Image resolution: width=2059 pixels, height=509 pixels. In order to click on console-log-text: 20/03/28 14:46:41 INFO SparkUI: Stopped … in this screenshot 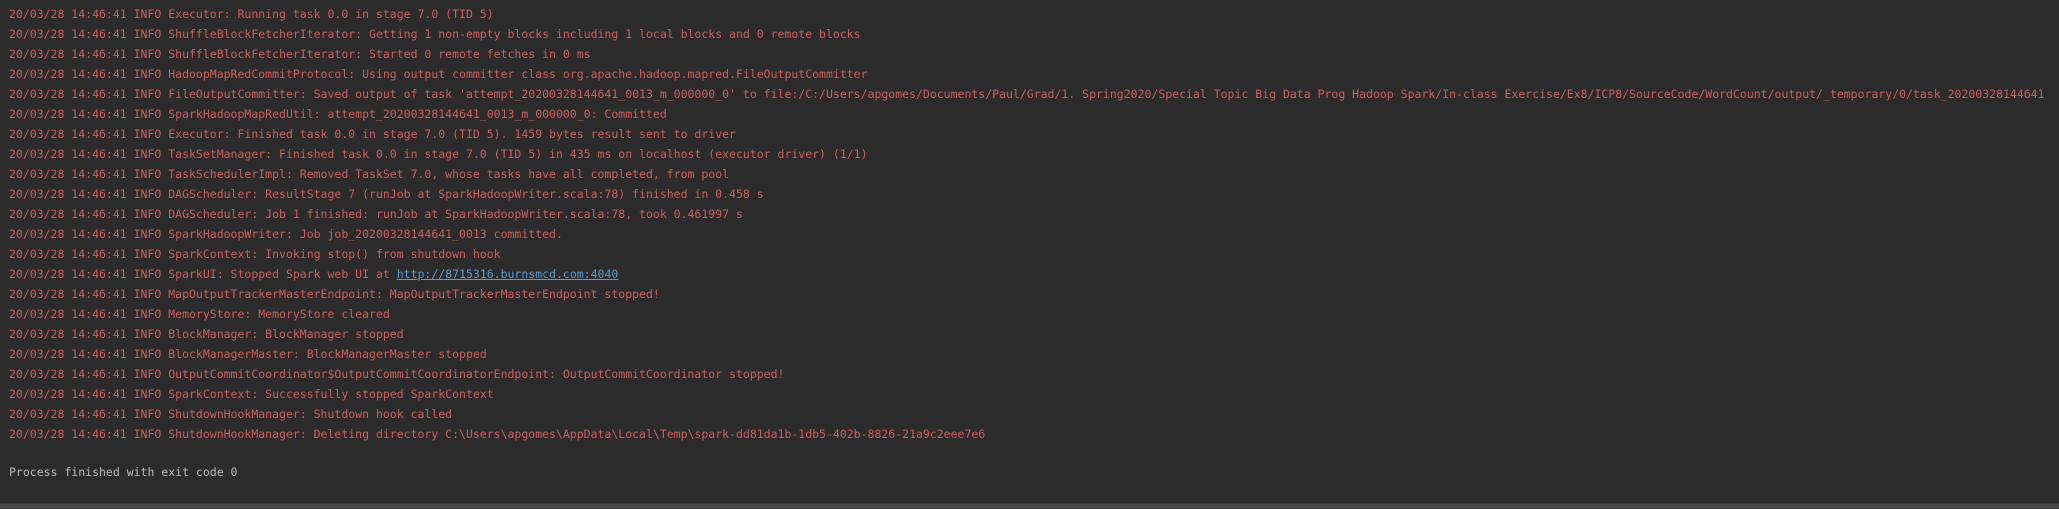, I will do `click(203, 274)`.